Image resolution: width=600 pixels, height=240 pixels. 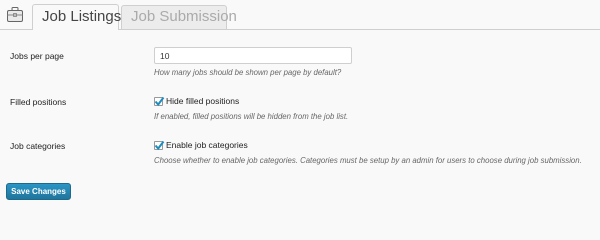 What do you see at coordinates (37, 56) in the screenshot?
I see `jobs-per-page-label: Jobs per page` at bounding box center [37, 56].